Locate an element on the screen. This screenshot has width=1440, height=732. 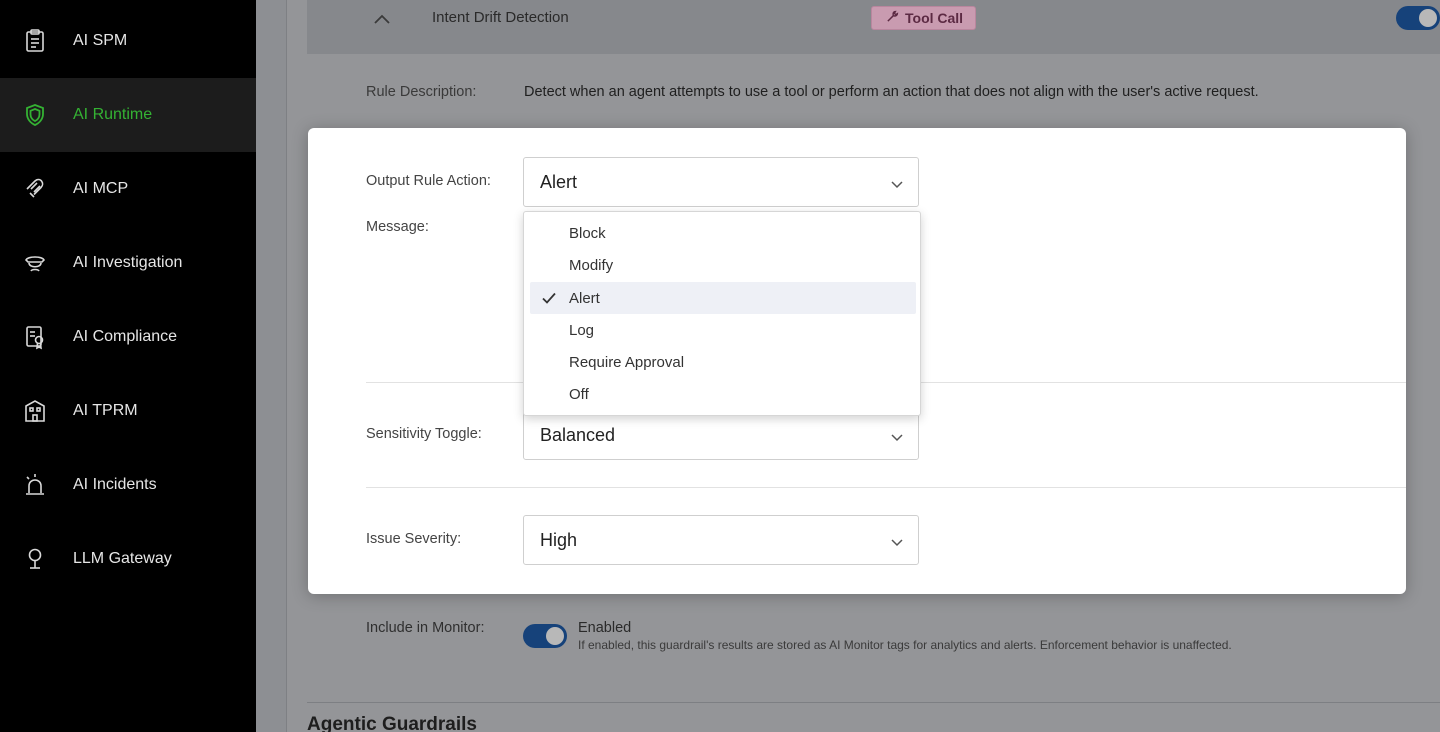
sidebar-item-ai-compliance: AI Compliance is located at coordinates (128, 337).